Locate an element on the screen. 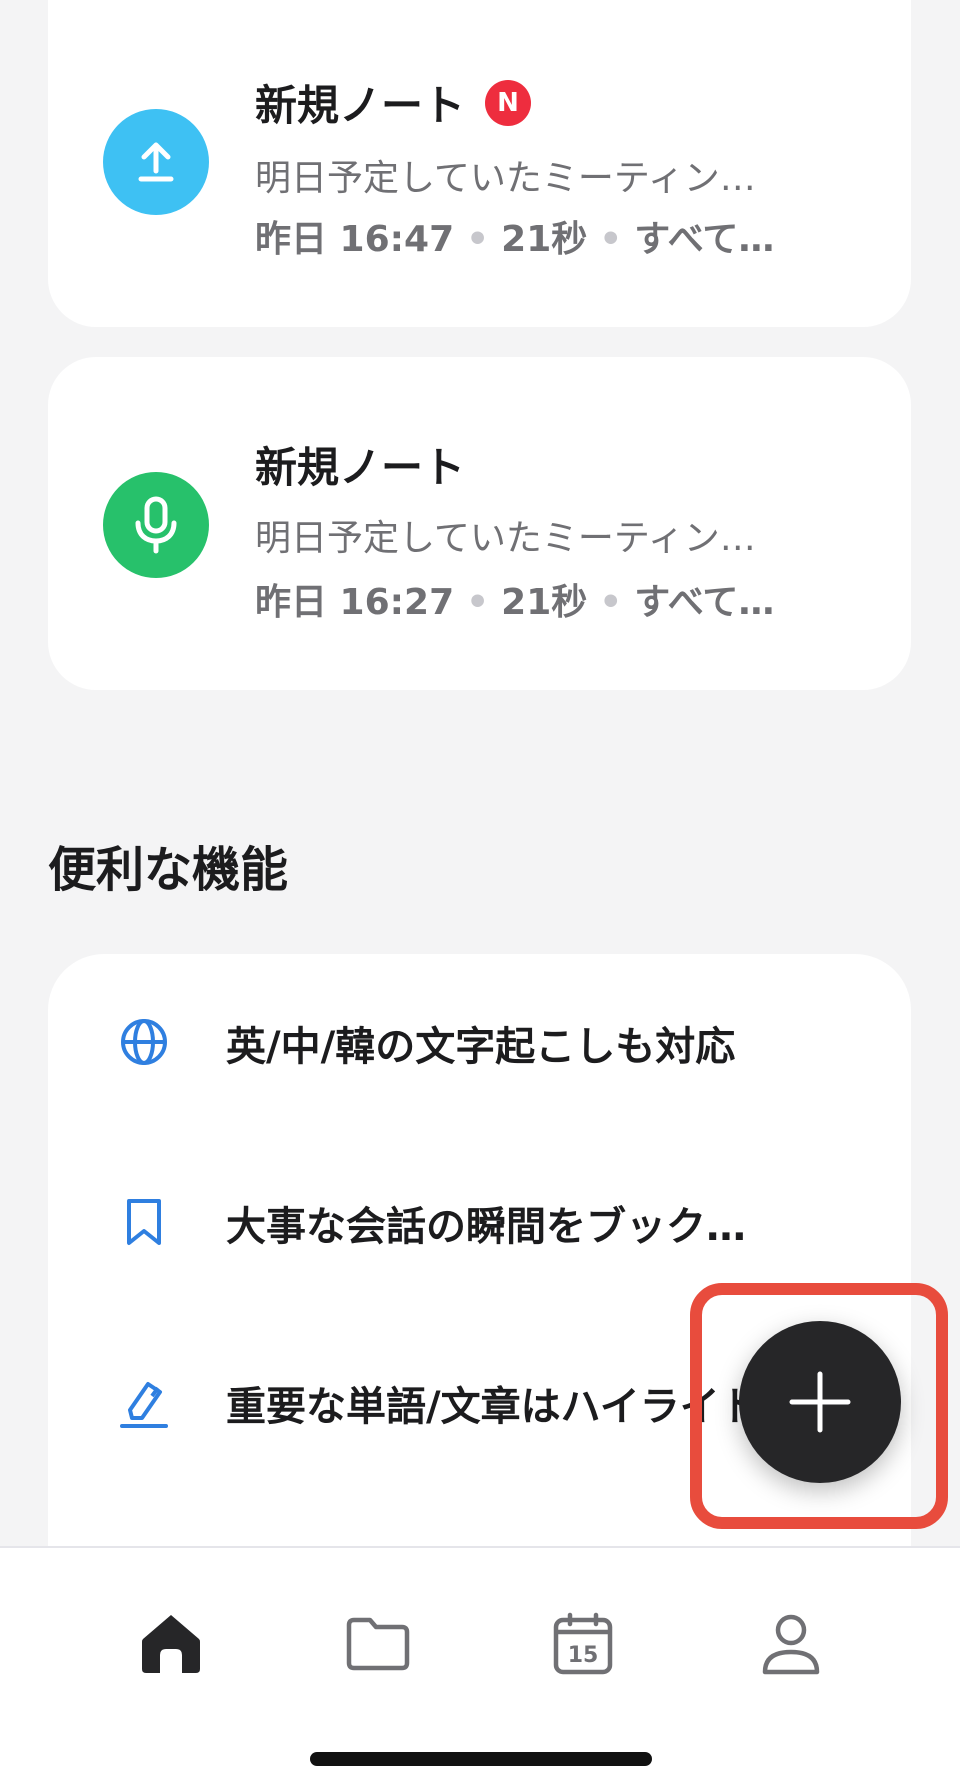  add-note-button is located at coordinates (820, 1402).